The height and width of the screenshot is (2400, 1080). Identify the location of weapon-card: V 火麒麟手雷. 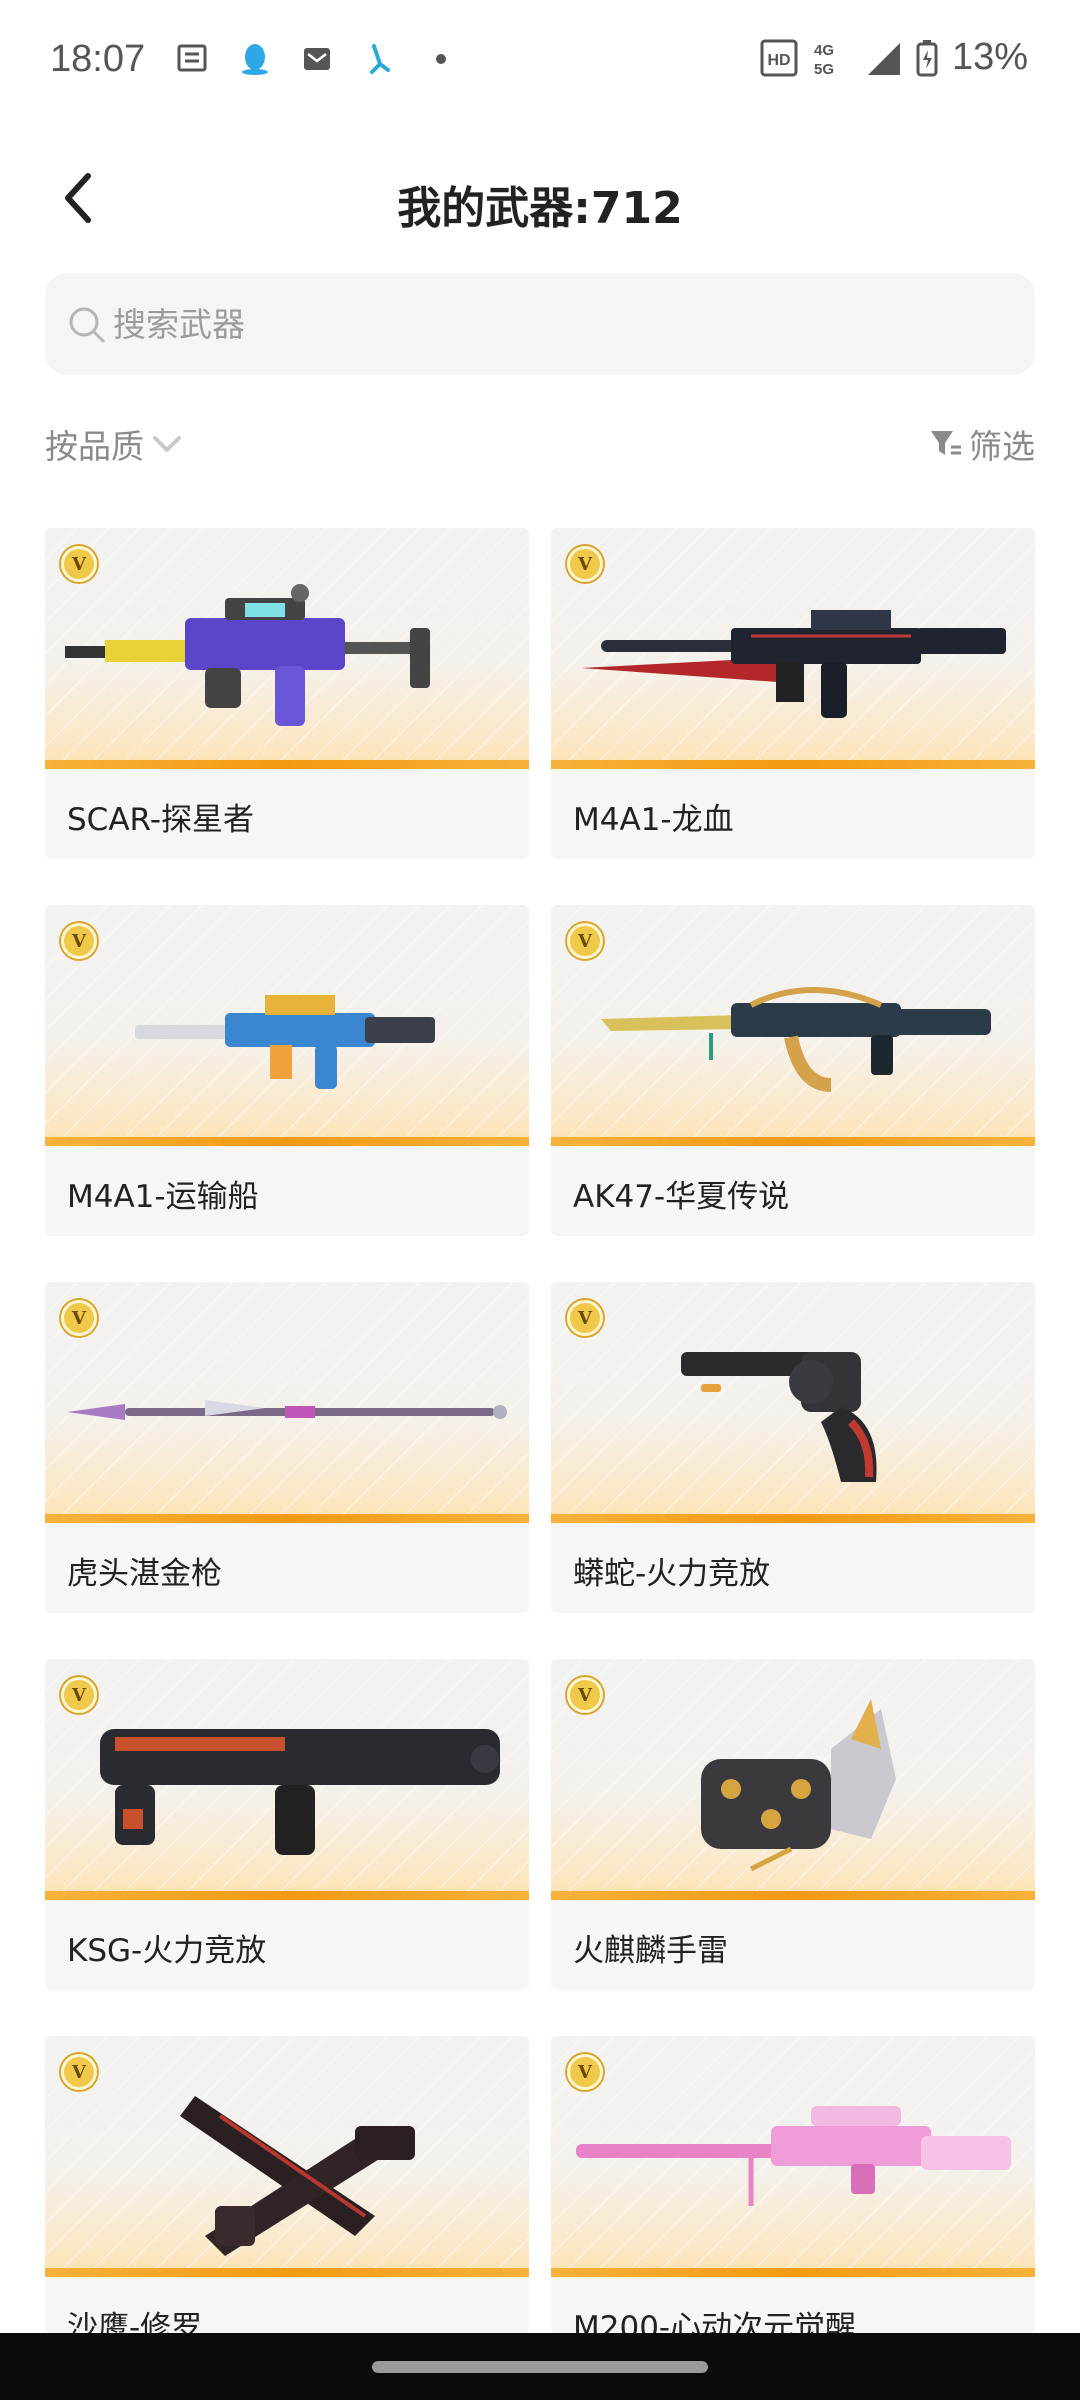
(793, 1824).